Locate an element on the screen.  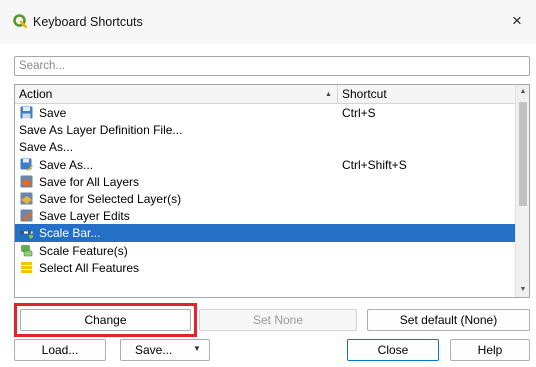
save-all-layers-icon is located at coordinates (26, 181).